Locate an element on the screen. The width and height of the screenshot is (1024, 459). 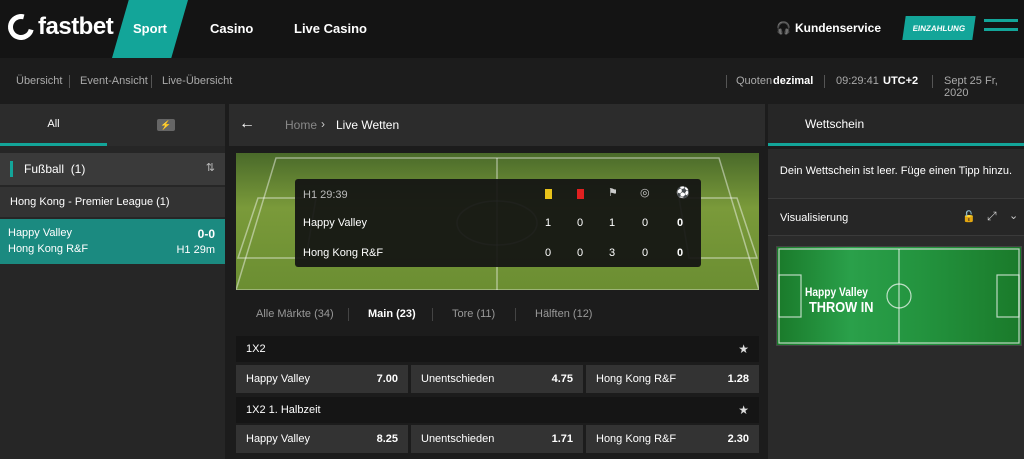
odd-button: Hong Kong R&F 2.30 is located at coordinates (672, 439).